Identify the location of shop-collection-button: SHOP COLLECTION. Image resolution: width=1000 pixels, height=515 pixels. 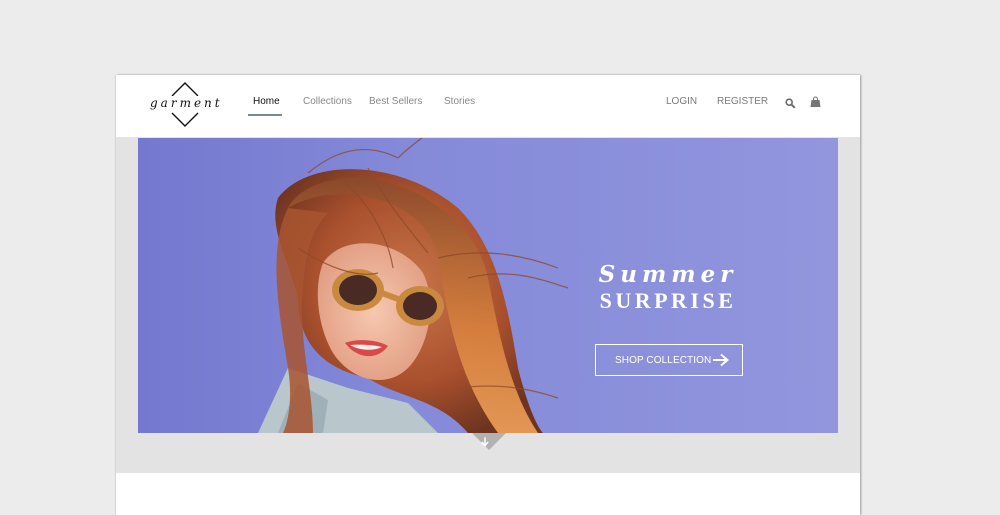
(669, 360).